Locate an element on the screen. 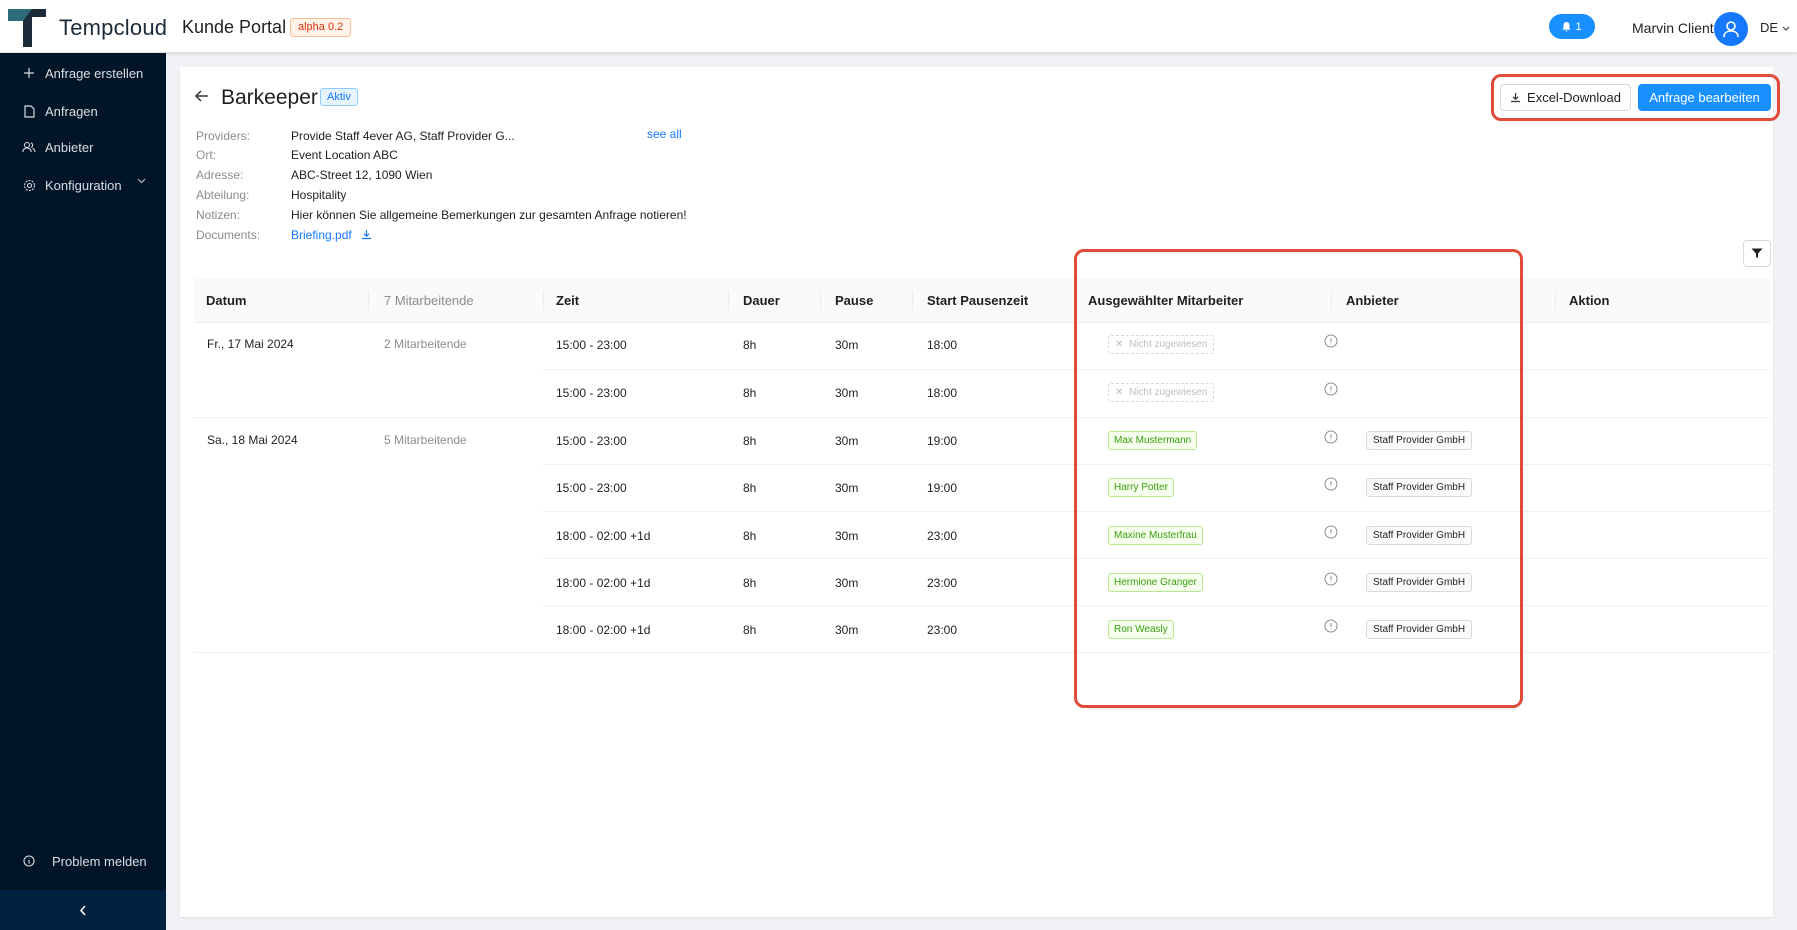 This screenshot has height=930, width=1797. group-date: Fr., 17 Mai 2024 is located at coordinates (250, 344).